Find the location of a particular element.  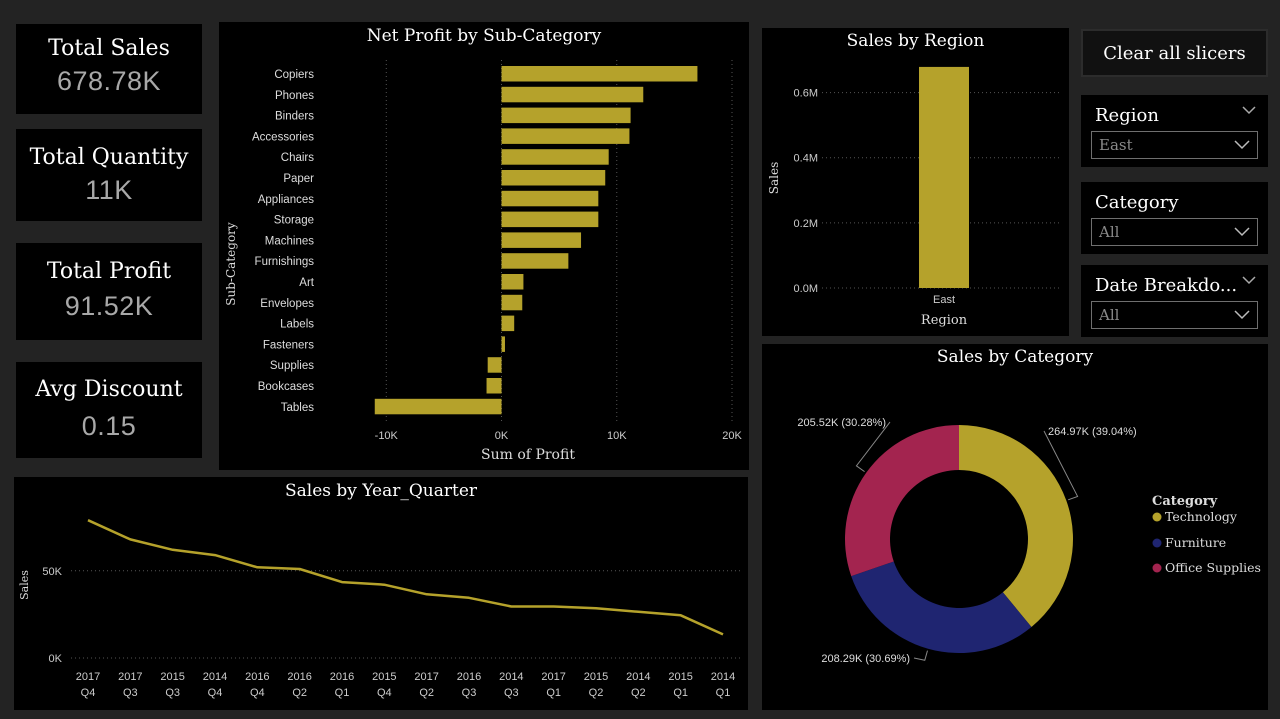

kpi-total-sales-value: 678.78K is located at coordinates (109, 81).